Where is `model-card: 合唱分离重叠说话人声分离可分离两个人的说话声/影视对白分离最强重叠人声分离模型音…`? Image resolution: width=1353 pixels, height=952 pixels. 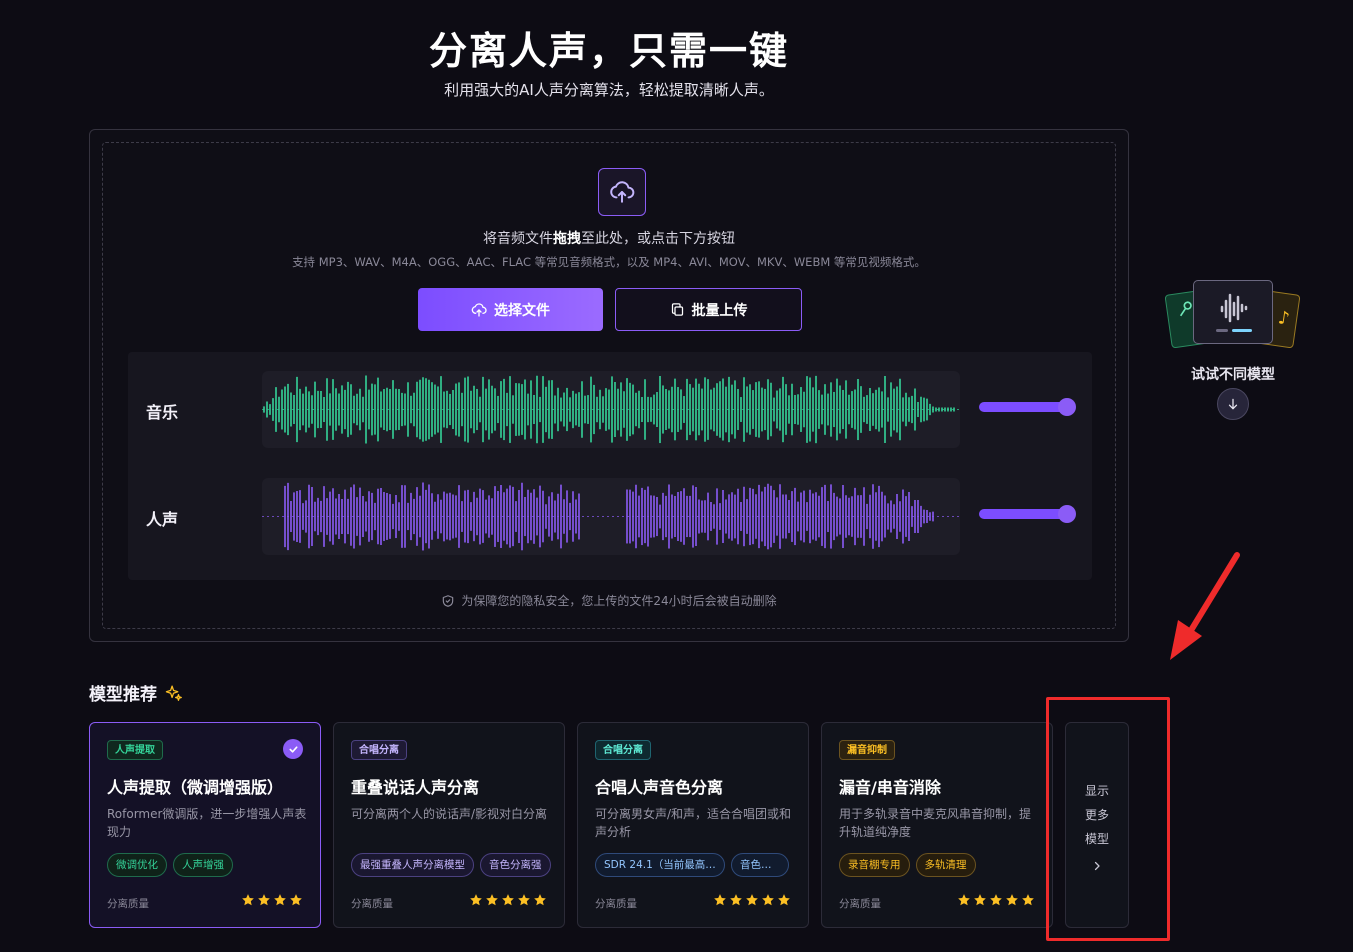 model-card: 合唱分离重叠说话人声分离可分离两个人的说话声/影视对白分离最强重叠人声分离模型音… is located at coordinates (449, 825).